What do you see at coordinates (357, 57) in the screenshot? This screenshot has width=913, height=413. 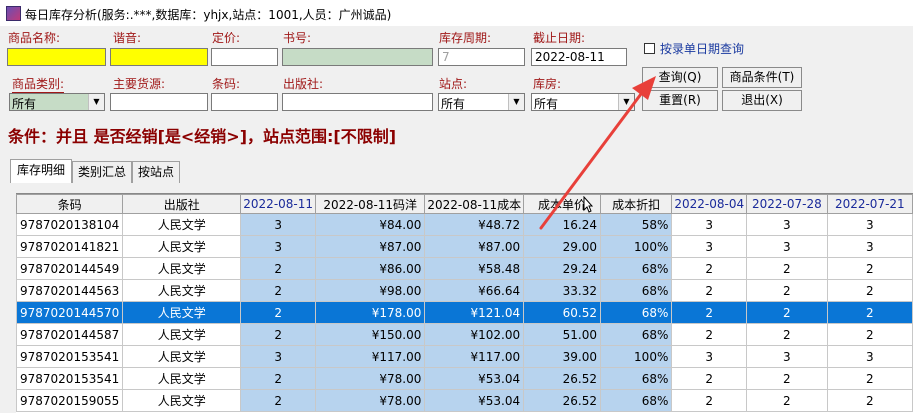 I see `book-no-input` at bounding box center [357, 57].